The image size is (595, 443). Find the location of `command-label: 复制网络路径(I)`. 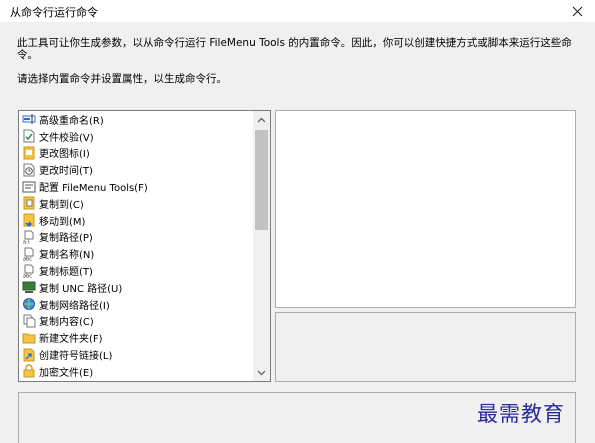

command-label: 复制网络路径(I) is located at coordinates (74, 306).